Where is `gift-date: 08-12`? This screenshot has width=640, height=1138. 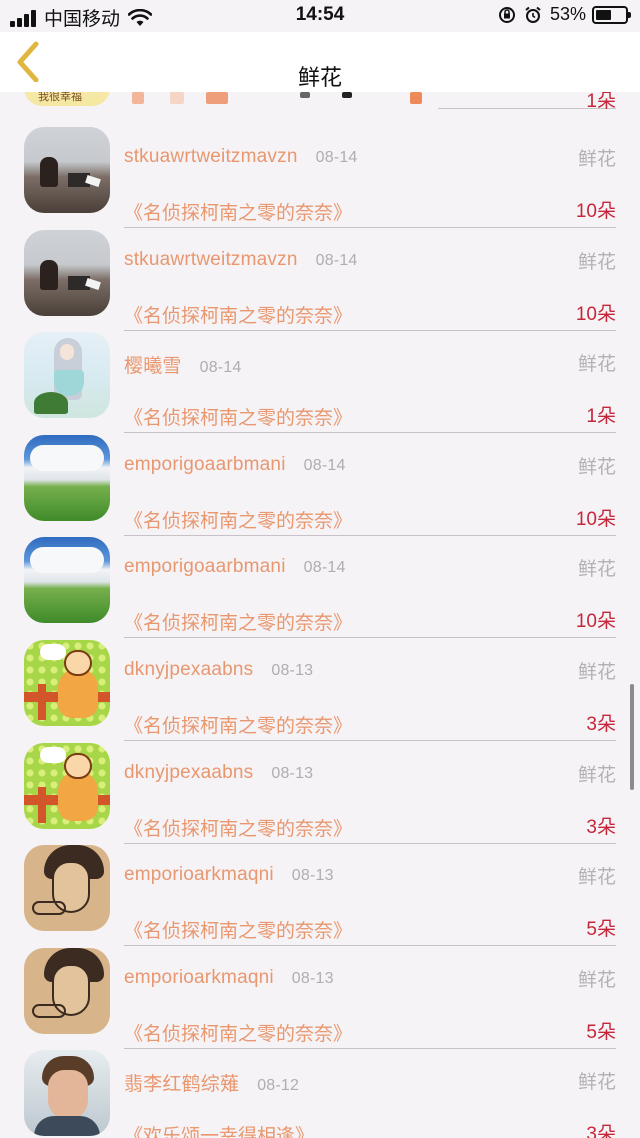 gift-date: 08-12 is located at coordinates (278, 1086).